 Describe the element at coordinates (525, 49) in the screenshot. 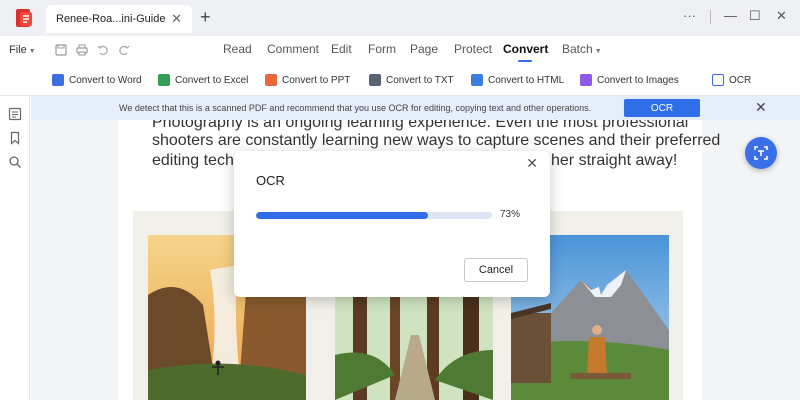

I see `menu-convert: Convert` at that location.